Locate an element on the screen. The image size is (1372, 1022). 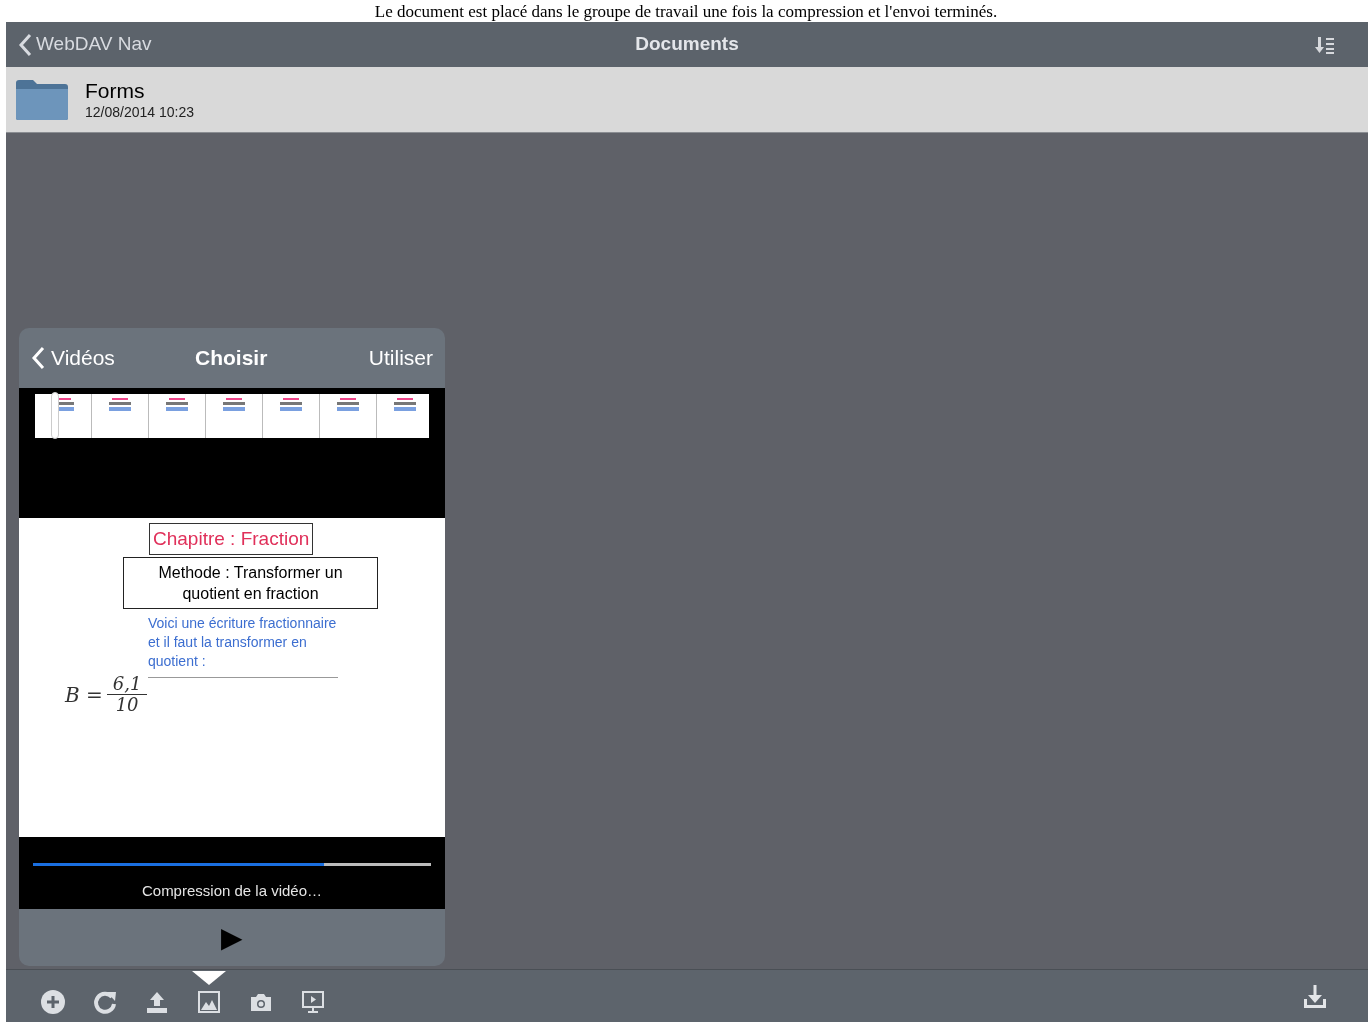
slide-text: Voici une écriture fractionnaire et il faut la transformer en quotient : is located at coordinates (243, 646).